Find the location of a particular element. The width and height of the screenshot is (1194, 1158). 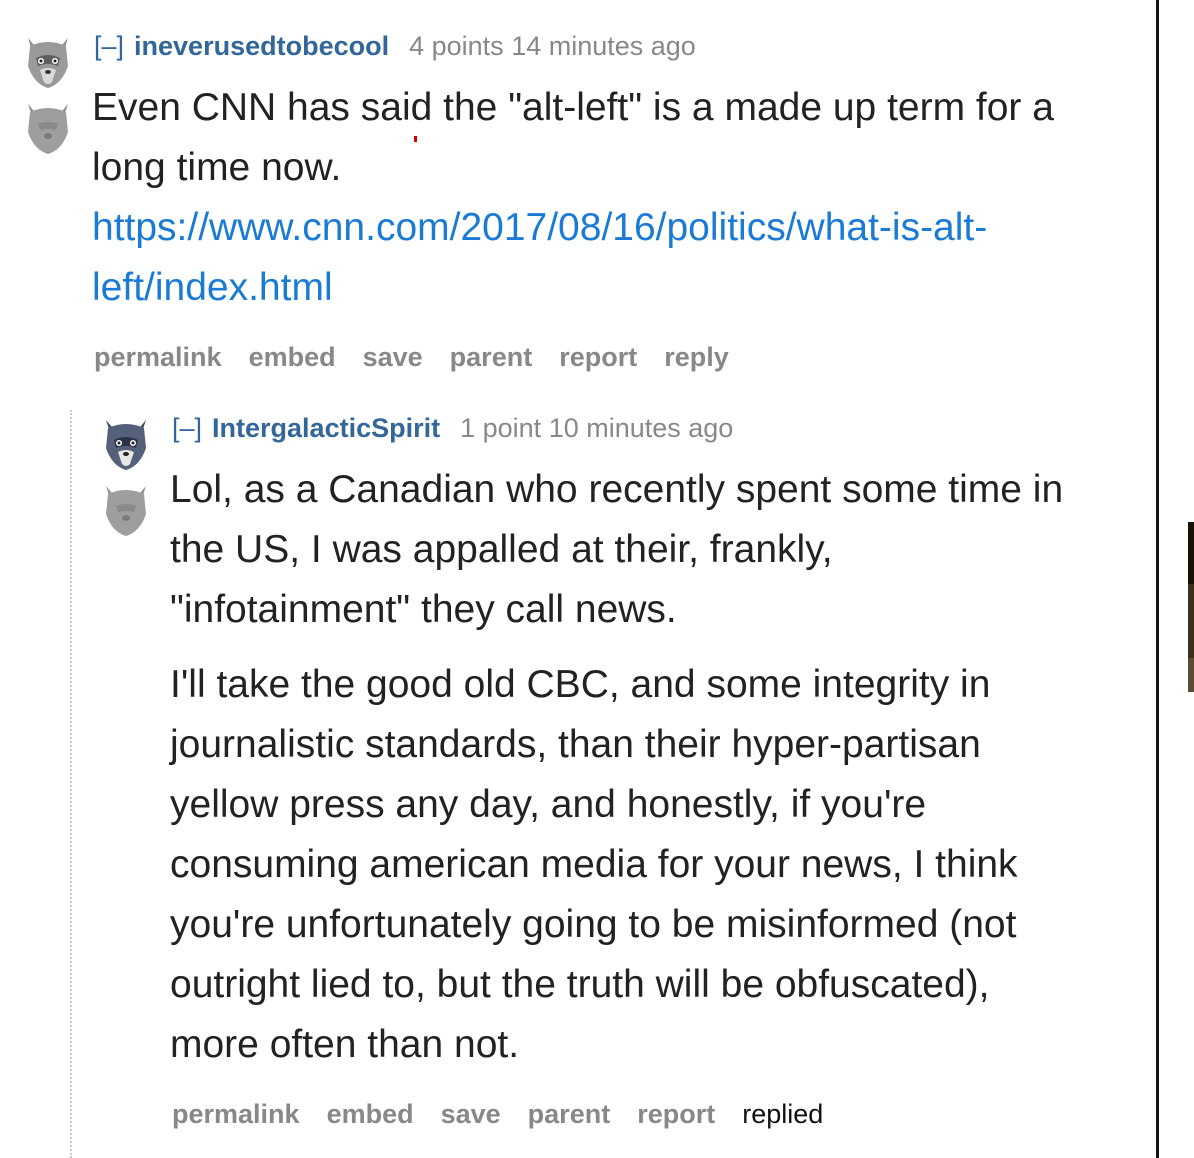

comment-actions: permalink embed save parent report reply is located at coordinates (425, 357).